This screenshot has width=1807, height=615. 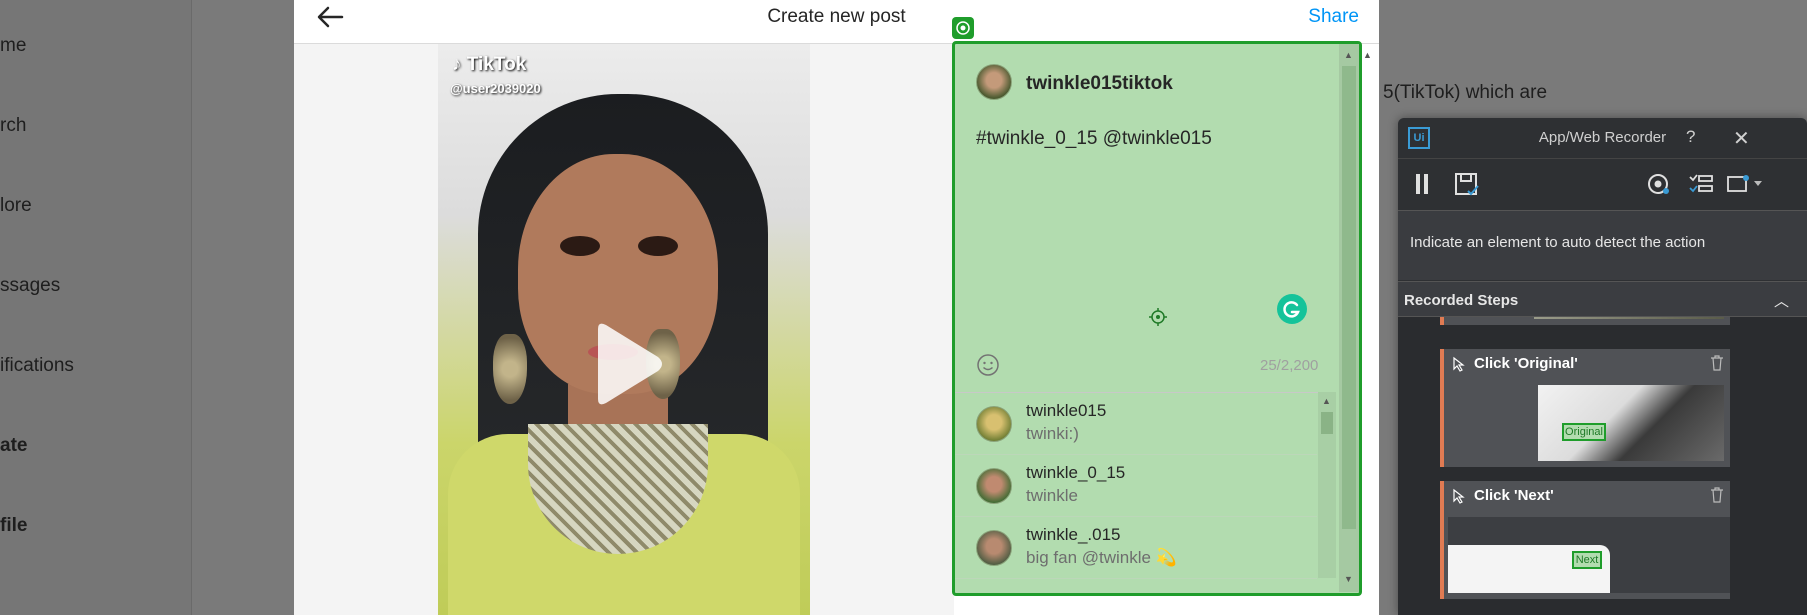 I want to click on bg-nav-item-search: rch, so click(x=13, y=125).